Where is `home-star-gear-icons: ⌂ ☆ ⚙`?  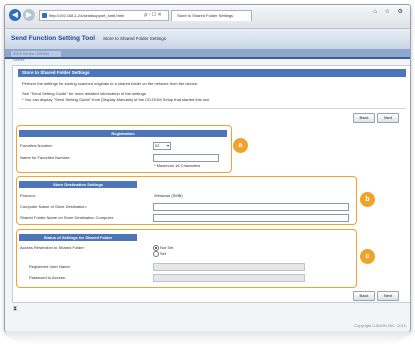 home-star-gear-icons: ⌂ ☆ ⚙ is located at coordinates (389, 11).